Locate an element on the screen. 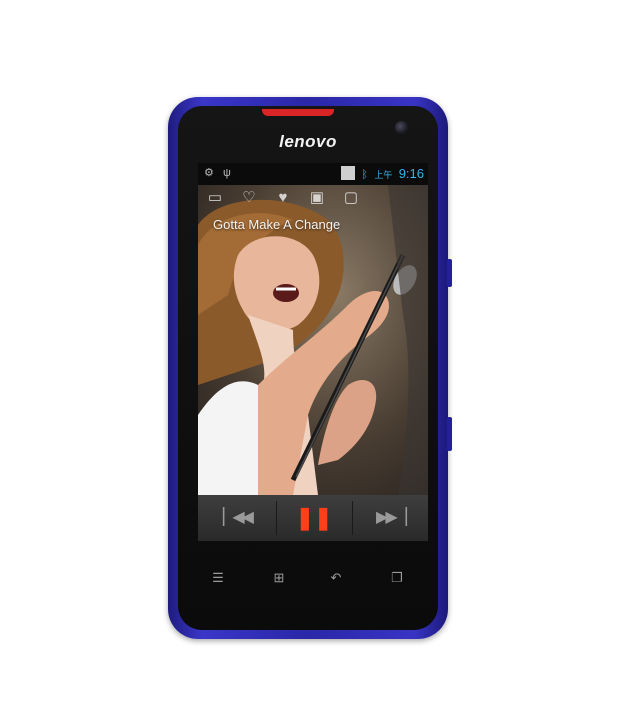 The image size is (620, 726). brand-logo: lenovo is located at coordinates (308, 141).